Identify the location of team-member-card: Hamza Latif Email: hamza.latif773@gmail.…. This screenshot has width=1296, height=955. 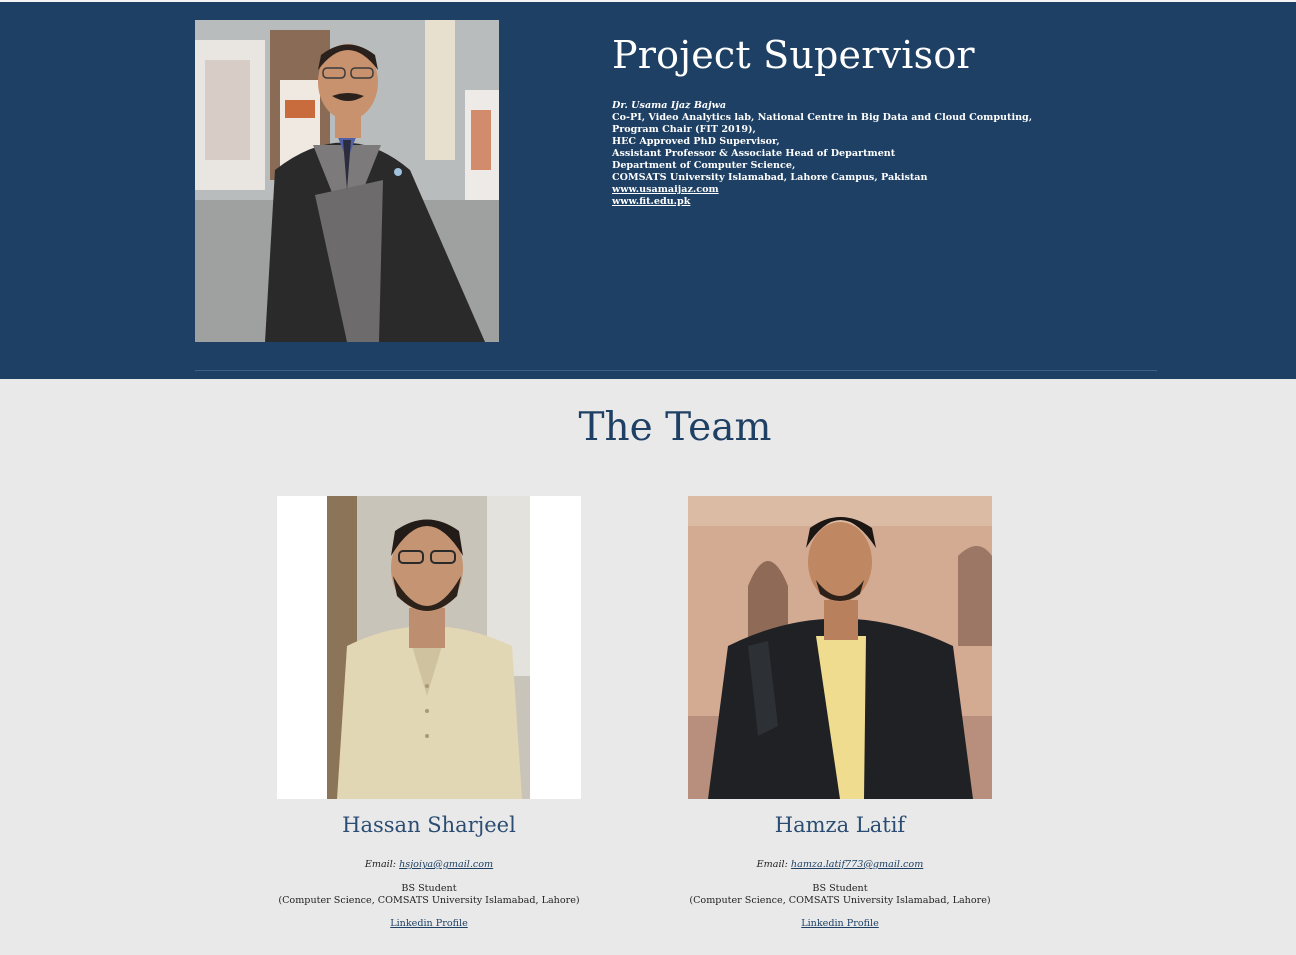
(840, 713).